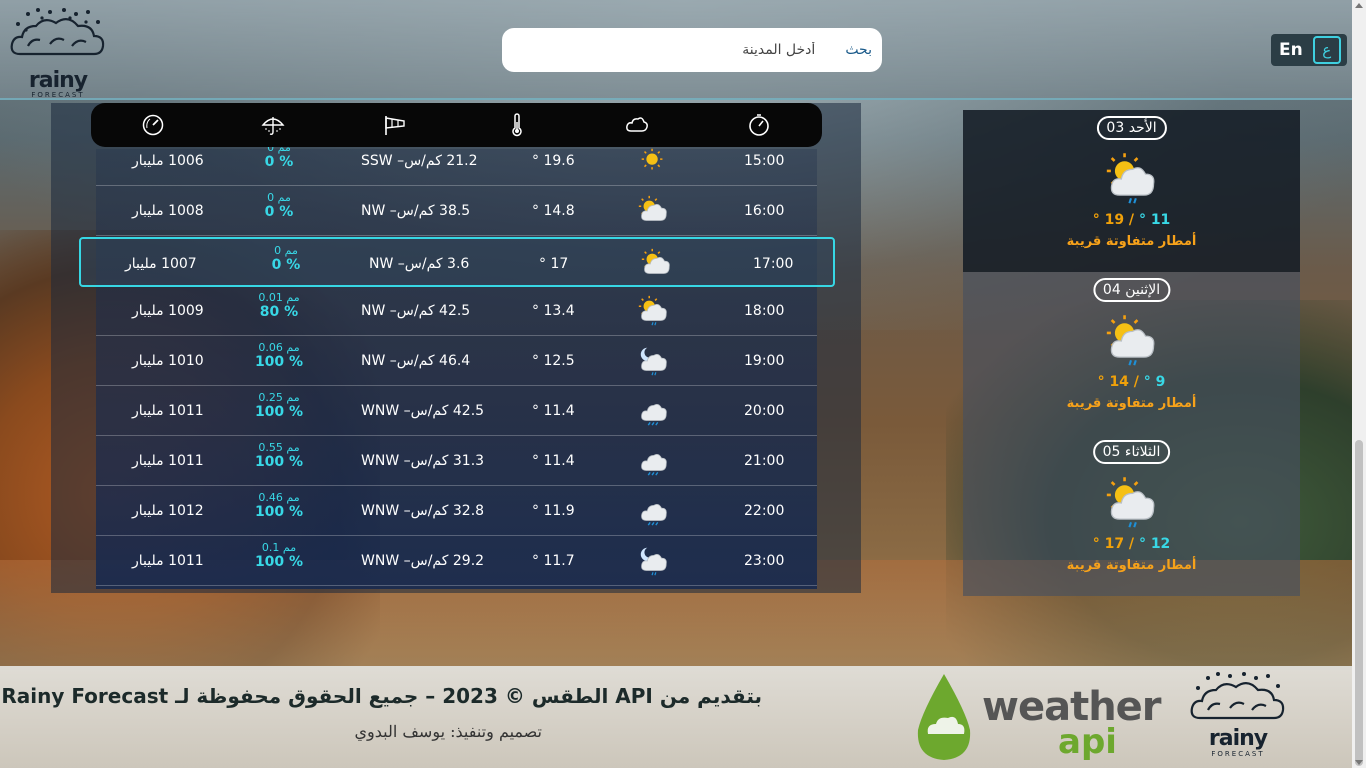 The width and height of the screenshot is (1366, 768). Describe the element at coordinates (1359, 5) in the screenshot. I see `scroll-up-arrow-icon` at that location.